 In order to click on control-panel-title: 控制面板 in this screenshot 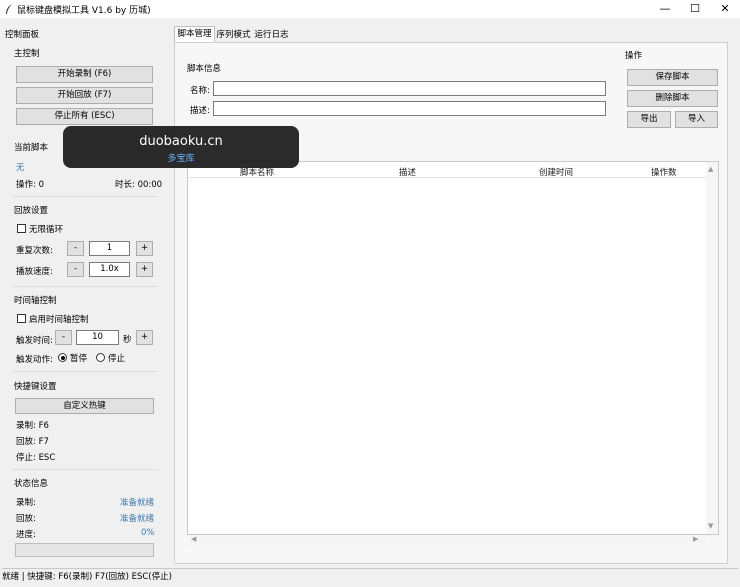, I will do `click(22, 35)`.